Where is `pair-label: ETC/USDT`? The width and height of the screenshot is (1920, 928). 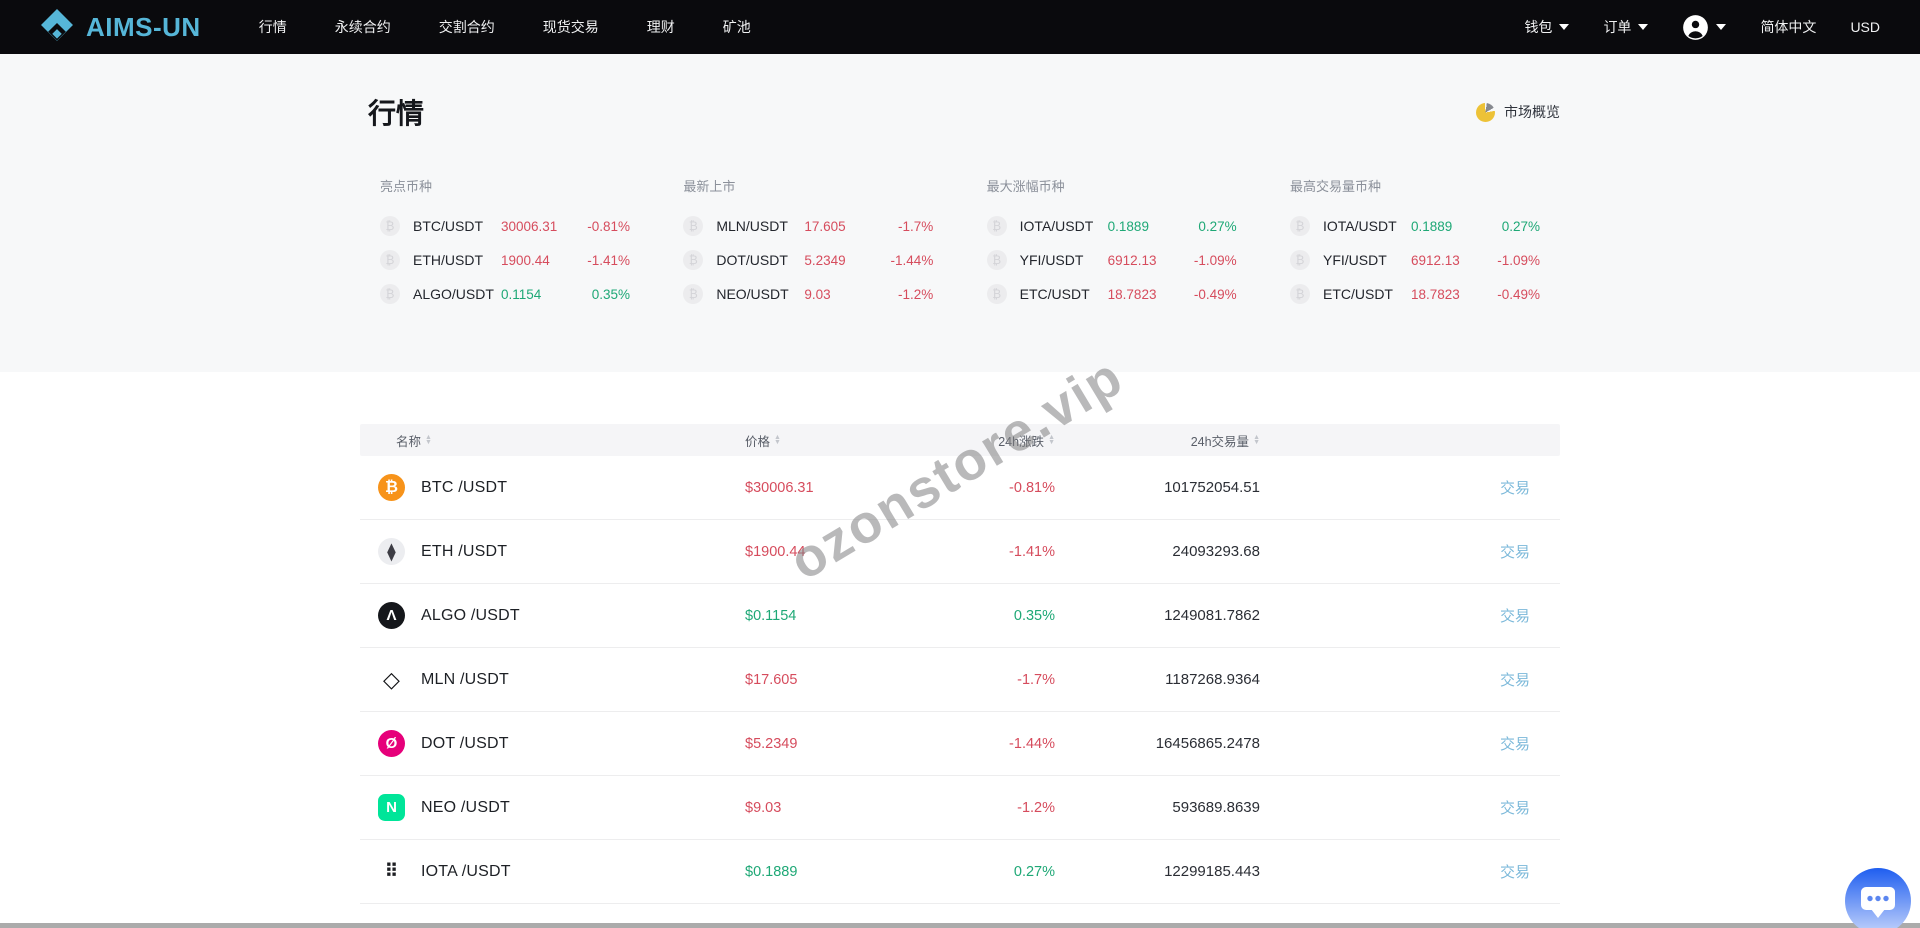
pair-label: ETC/USDT is located at coordinates (1054, 294).